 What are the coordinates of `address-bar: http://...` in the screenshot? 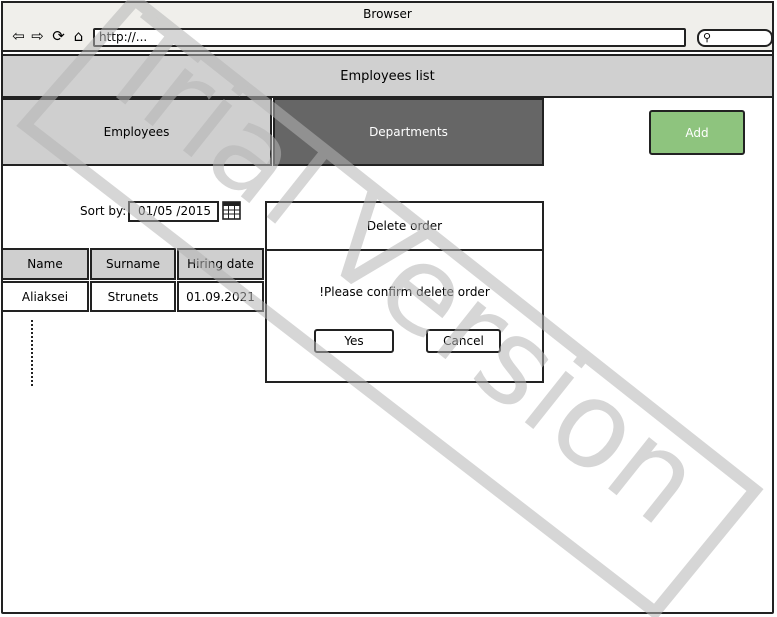 It's located at (389, 37).